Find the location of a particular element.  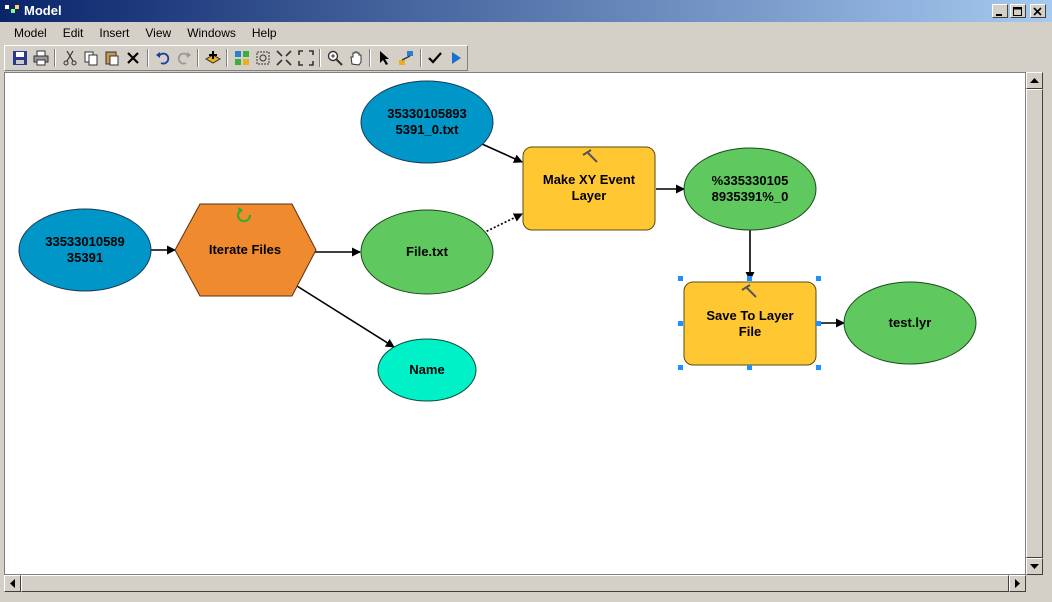

maximize-icon is located at coordinates (1017, 11).